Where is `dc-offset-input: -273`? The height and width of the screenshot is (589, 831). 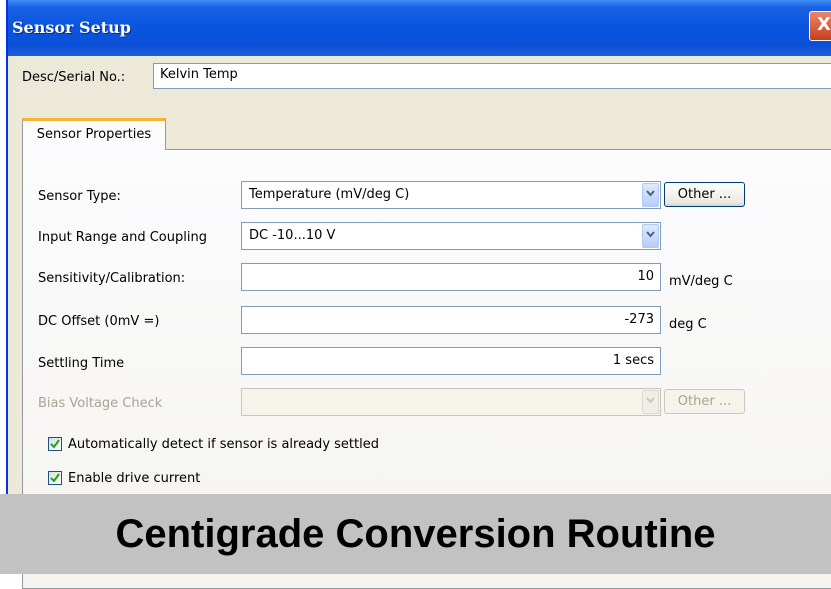 dc-offset-input: -273 is located at coordinates (451, 320).